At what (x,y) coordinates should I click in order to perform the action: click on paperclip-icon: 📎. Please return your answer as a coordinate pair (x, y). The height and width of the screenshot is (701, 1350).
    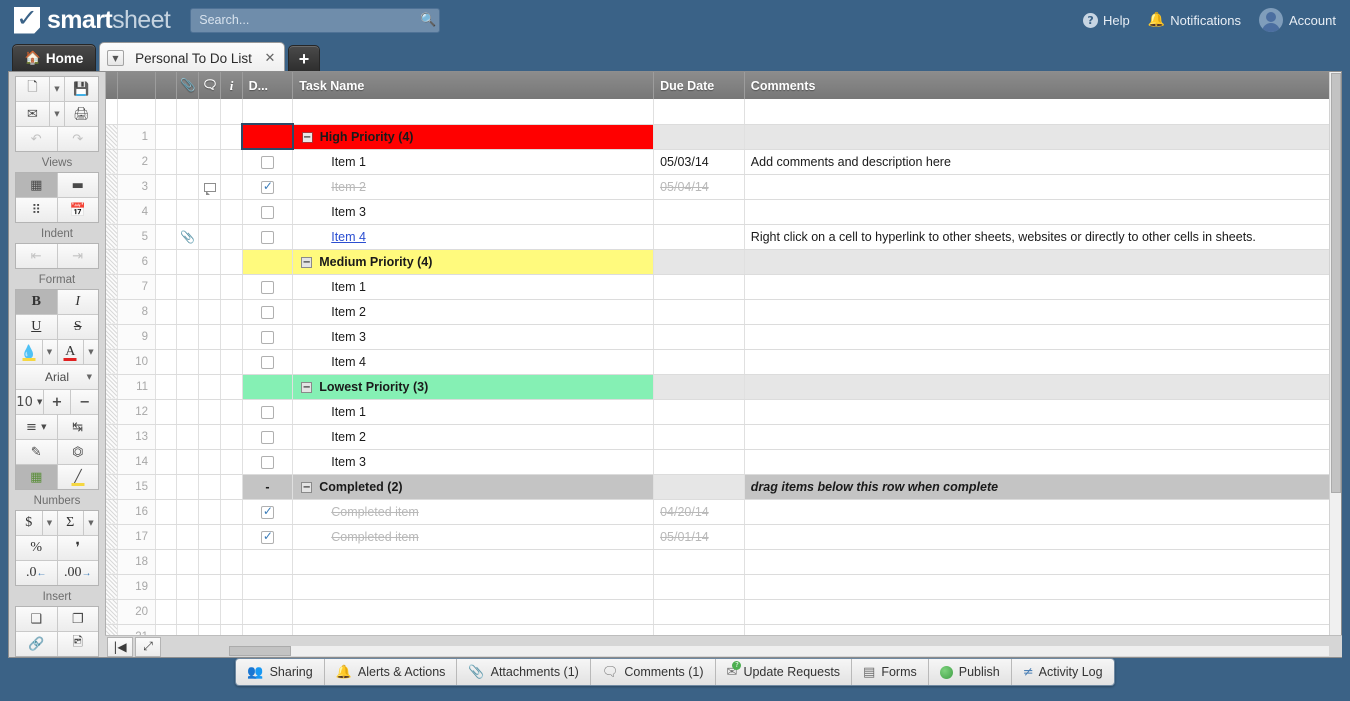
    Looking at the image, I should click on (188, 85).